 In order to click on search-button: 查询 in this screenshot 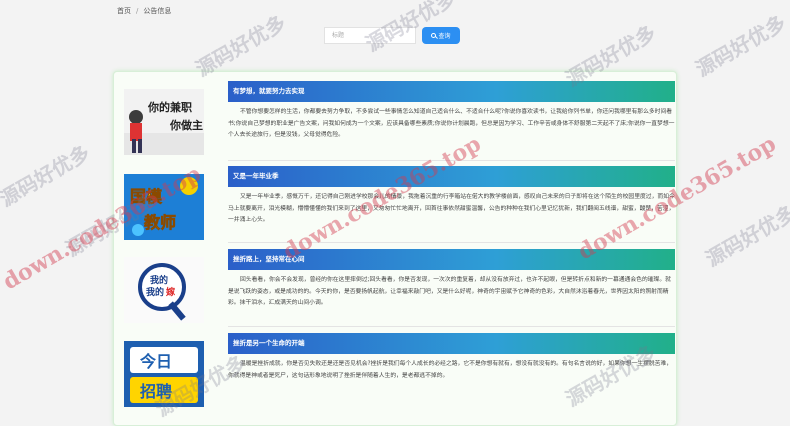, I will do `click(441, 35)`.